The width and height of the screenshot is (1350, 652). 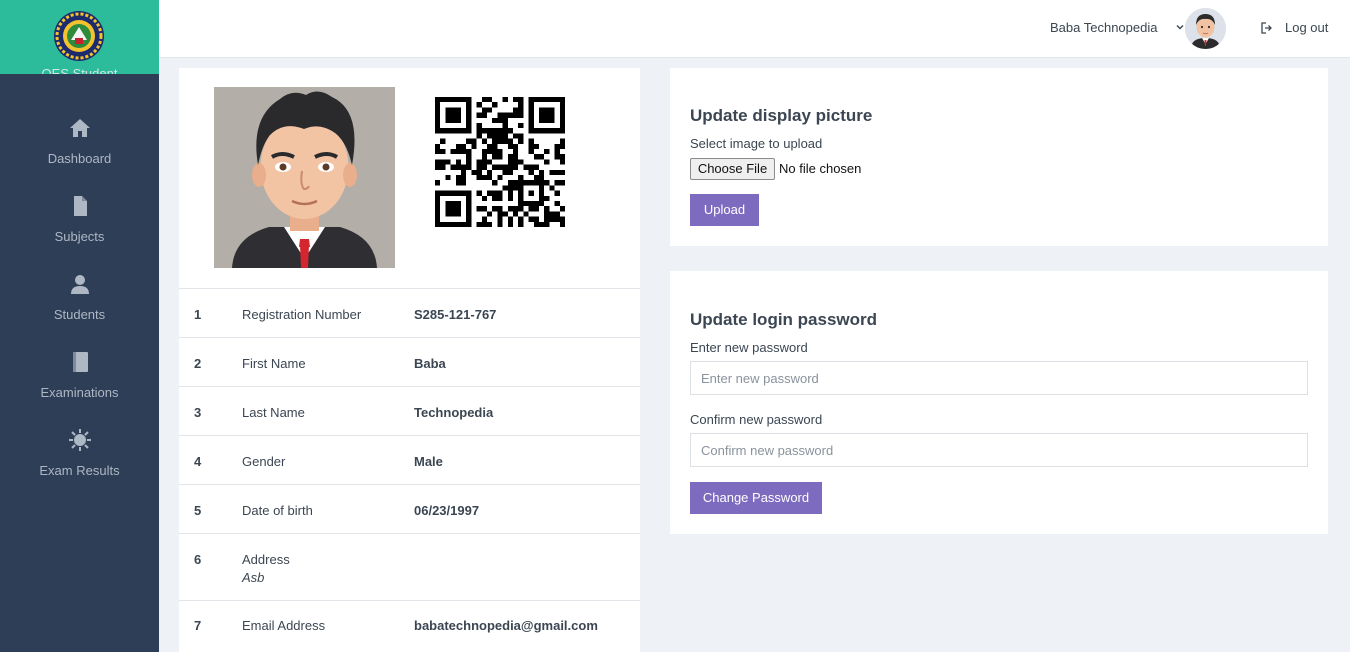 I want to click on table-row: 6 Address Asb, so click(x=409, y=566).